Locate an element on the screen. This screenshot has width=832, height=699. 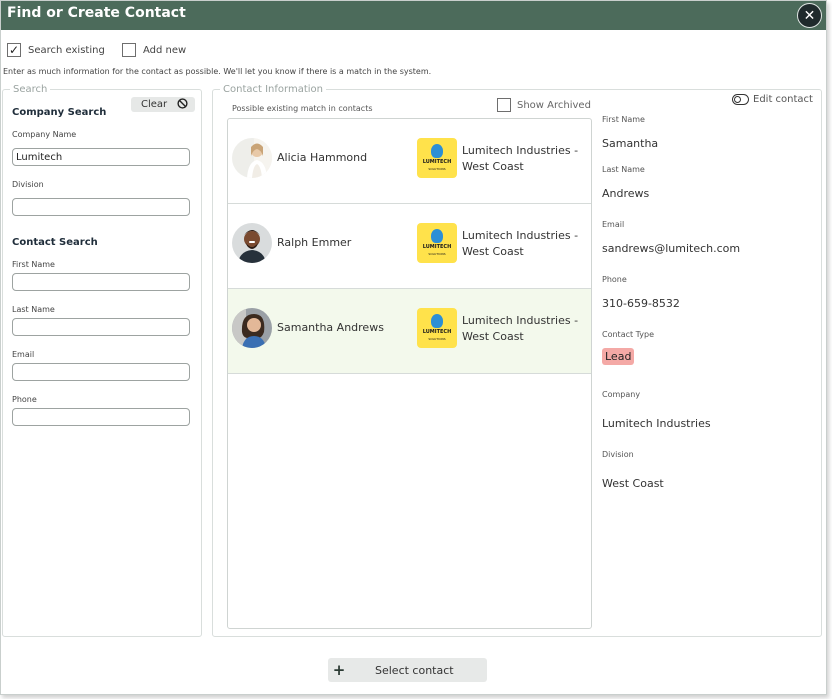
detail-first-name-label: First Name is located at coordinates (623, 119).